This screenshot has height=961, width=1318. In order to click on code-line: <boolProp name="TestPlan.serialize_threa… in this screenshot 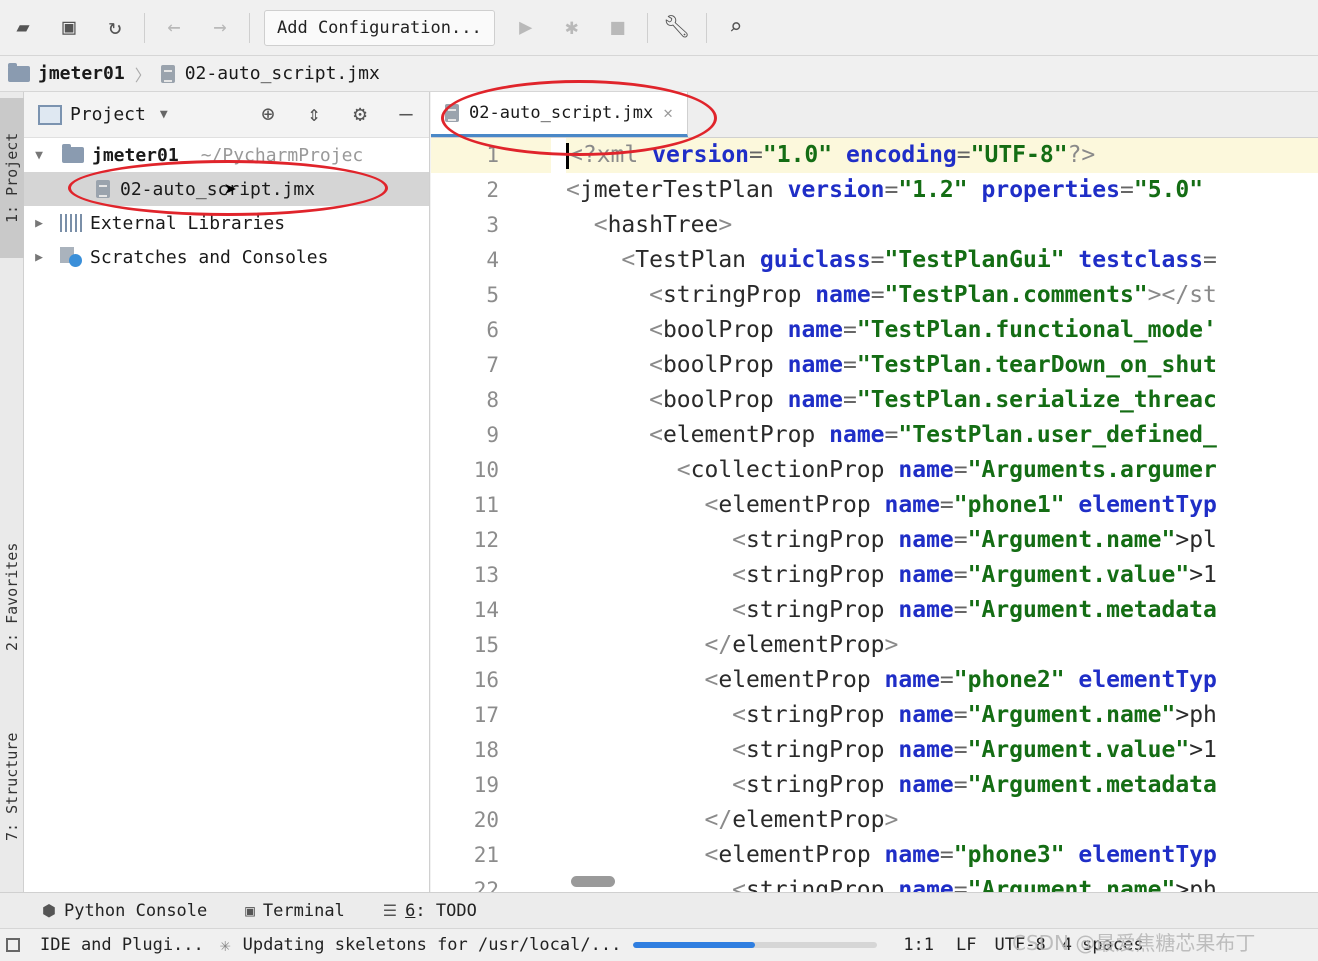, I will do `click(942, 400)`.